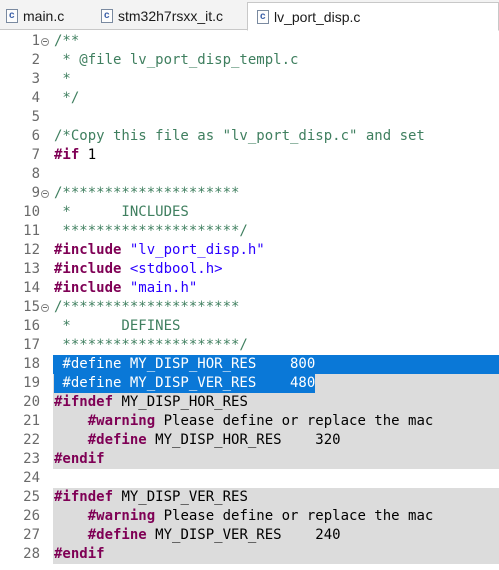  Describe the element at coordinates (249, 478) in the screenshot. I see `code-line: 24` at that location.